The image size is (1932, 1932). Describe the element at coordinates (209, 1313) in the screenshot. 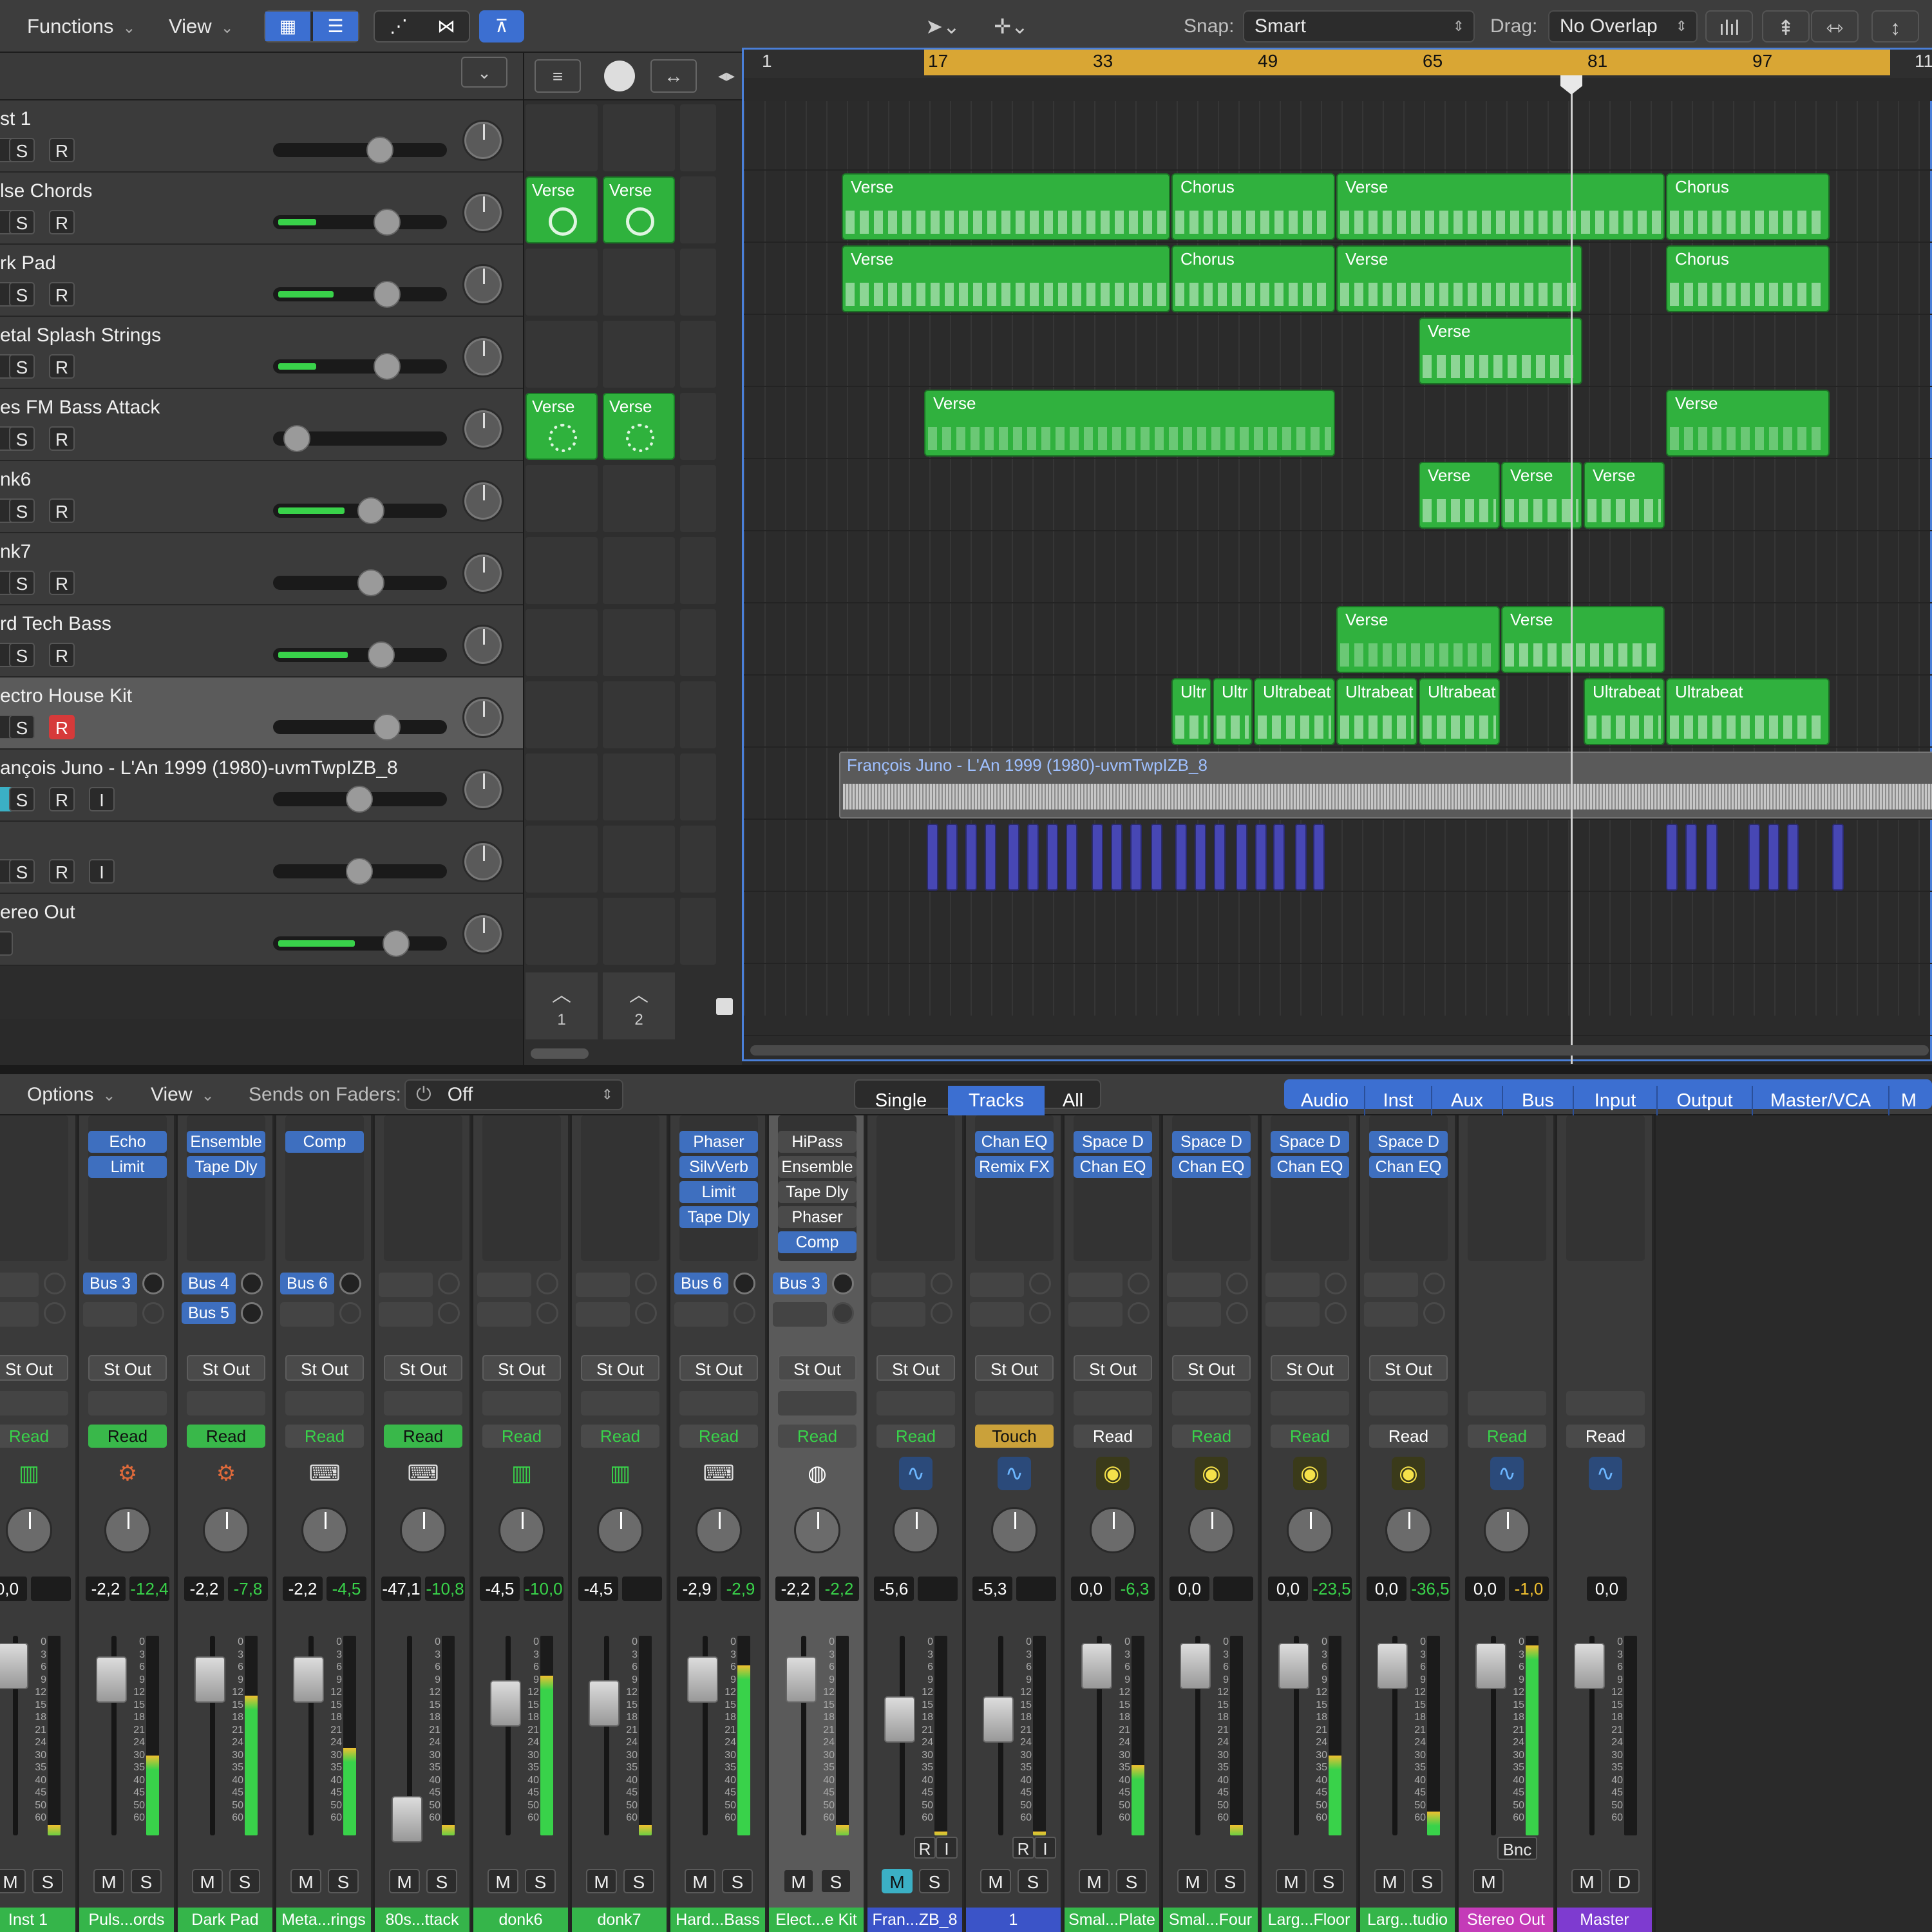

I see `send-slot: Bus 5` at that location.